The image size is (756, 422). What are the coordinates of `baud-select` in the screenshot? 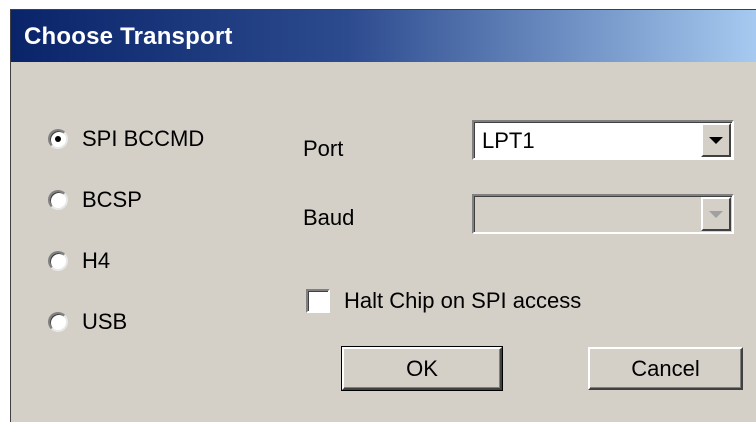 It's located at (603, 214).